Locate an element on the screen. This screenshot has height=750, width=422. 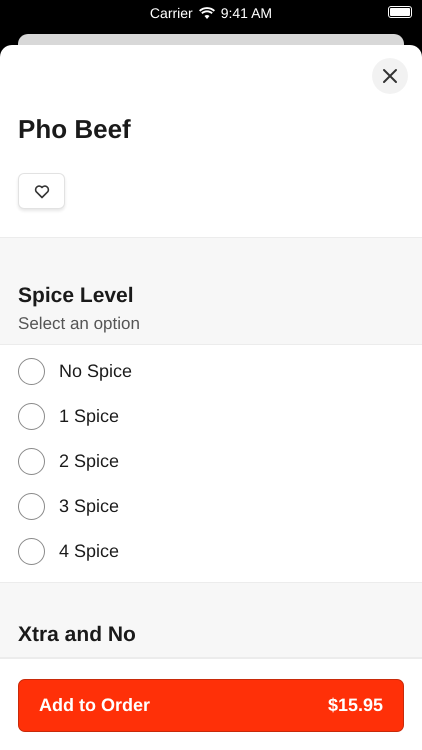
option-label: 2 Spice is located at coordinates (89, 461).